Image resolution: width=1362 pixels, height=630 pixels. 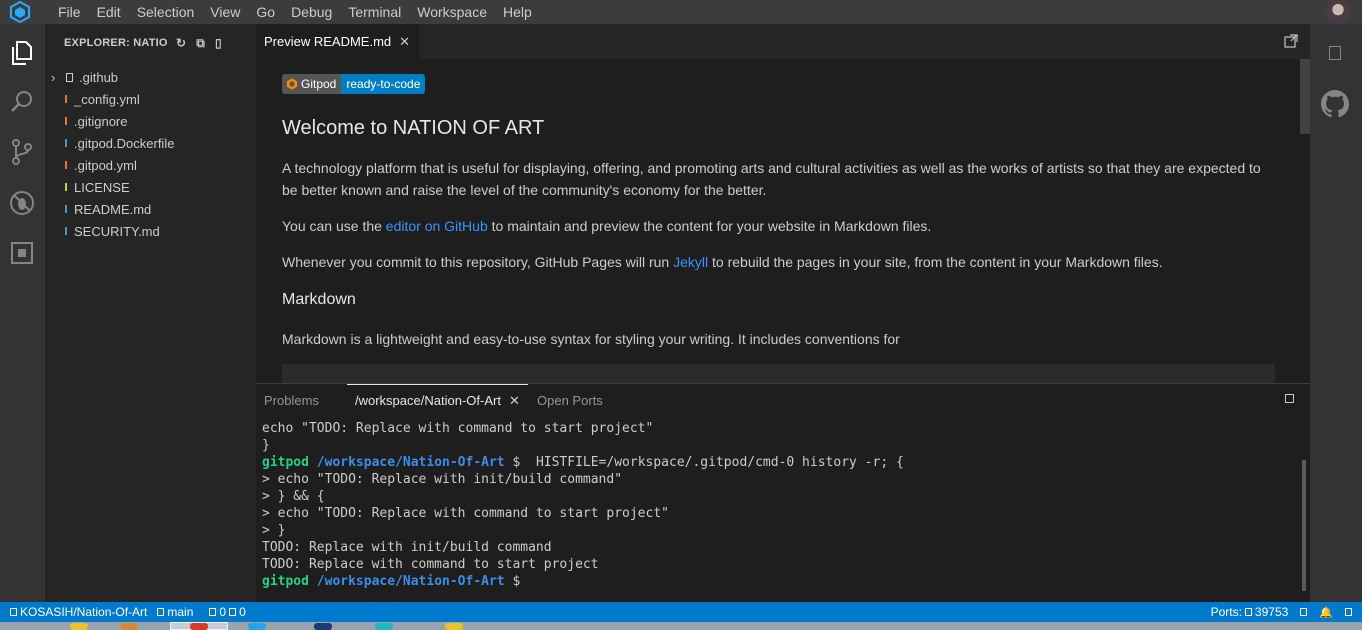 I want to click on branch-icon, so click(x=161, y=612).